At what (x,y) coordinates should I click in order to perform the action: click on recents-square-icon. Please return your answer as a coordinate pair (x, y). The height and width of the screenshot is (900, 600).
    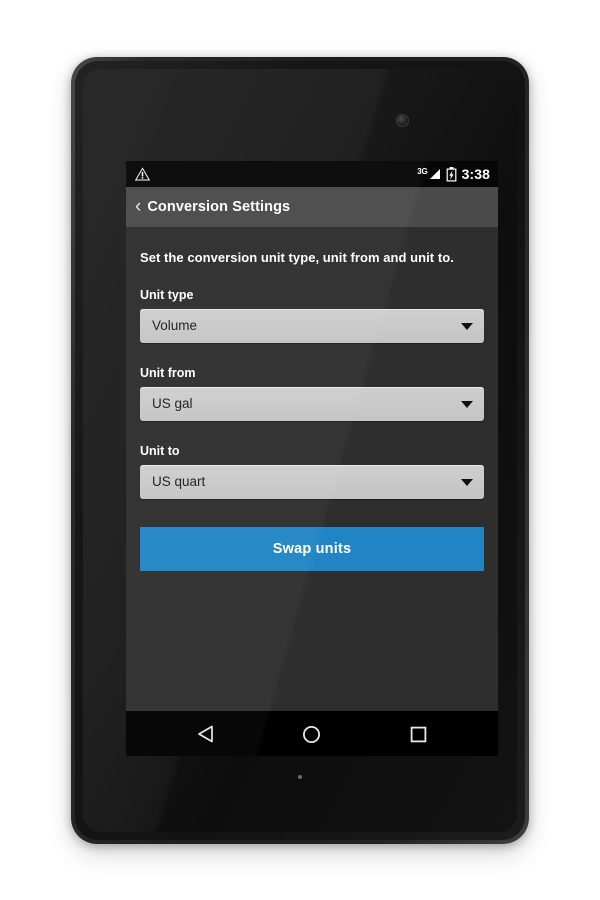
    Looking at the image, I should click on (418, 734).